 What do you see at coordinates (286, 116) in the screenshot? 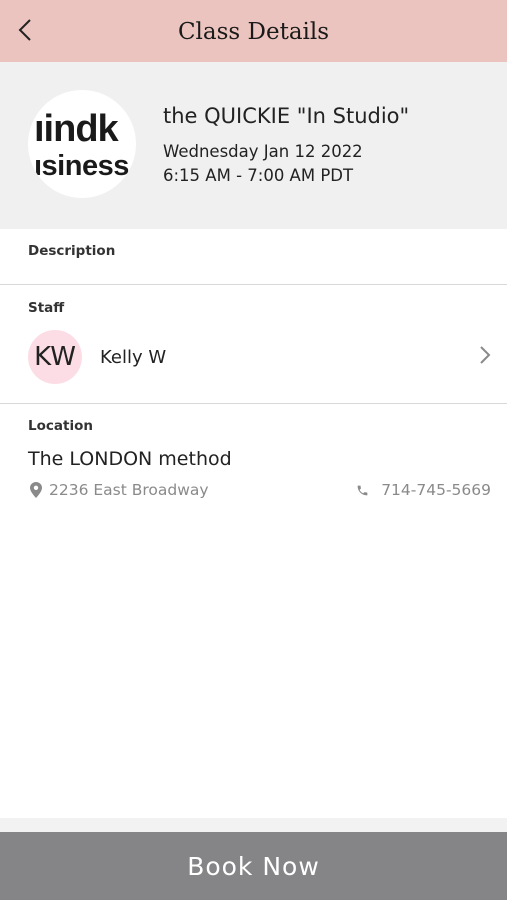
I see `class-name: the QUICKIE "In Studio"` at bounding box center [286, 116].